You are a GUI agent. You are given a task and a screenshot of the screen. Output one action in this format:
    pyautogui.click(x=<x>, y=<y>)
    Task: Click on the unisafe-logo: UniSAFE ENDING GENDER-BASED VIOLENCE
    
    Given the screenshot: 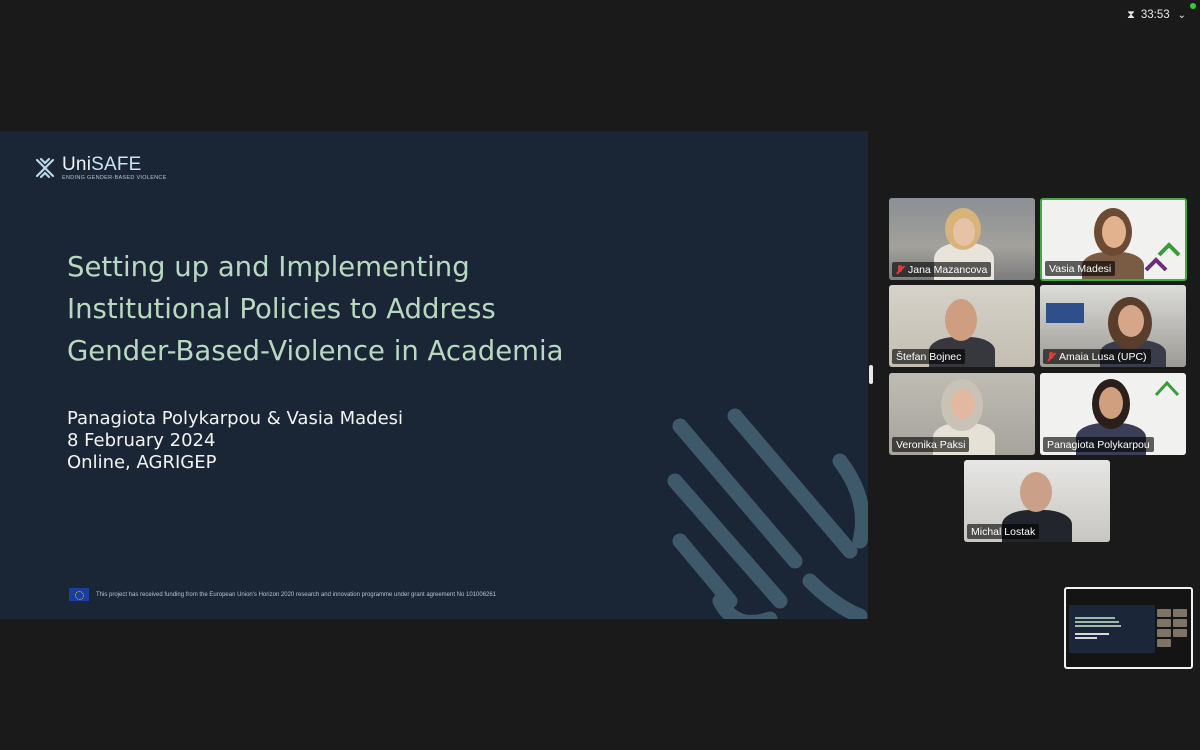 What is the action you would take?
    pyautogui.click(x=100, y=168)
    